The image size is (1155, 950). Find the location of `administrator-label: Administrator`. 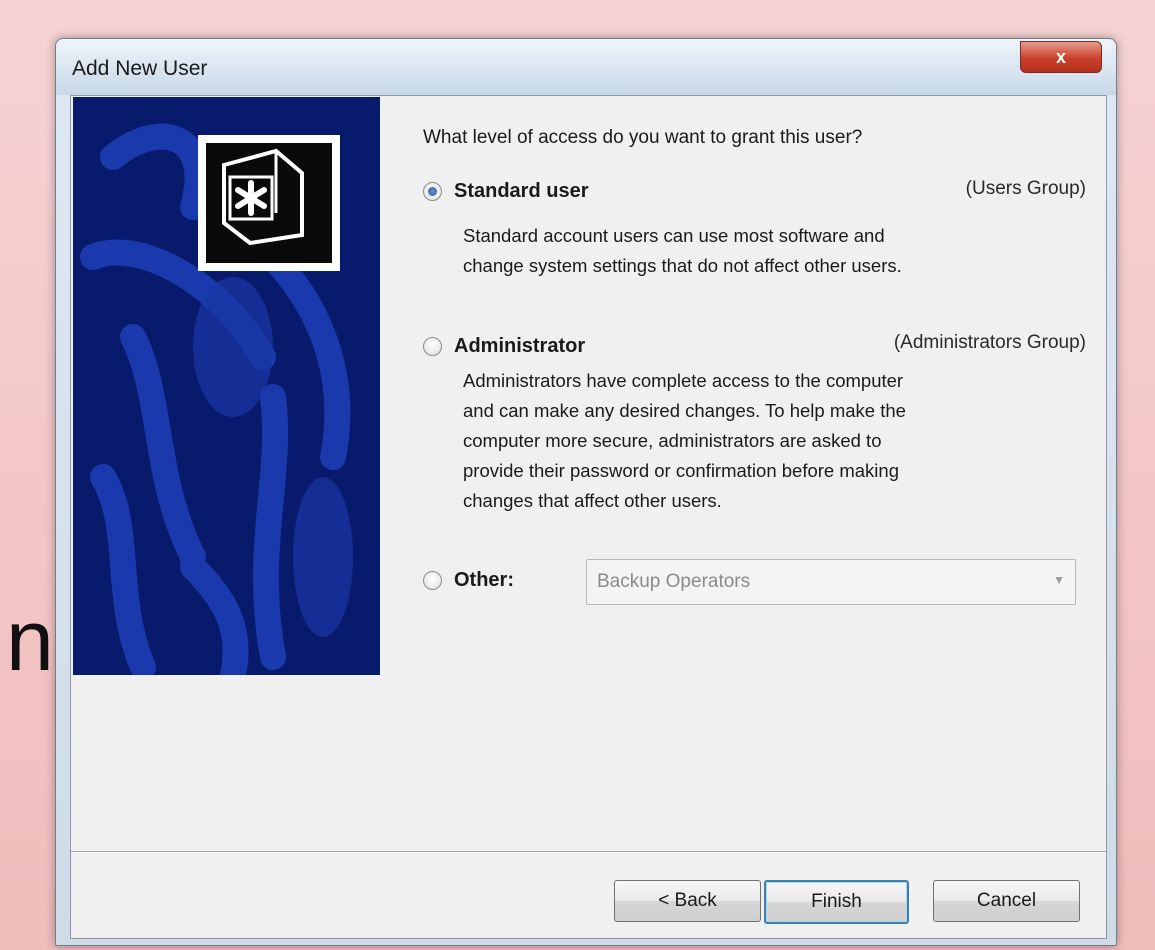

administrator-label: Administrator is located at coordinates (520, 346).